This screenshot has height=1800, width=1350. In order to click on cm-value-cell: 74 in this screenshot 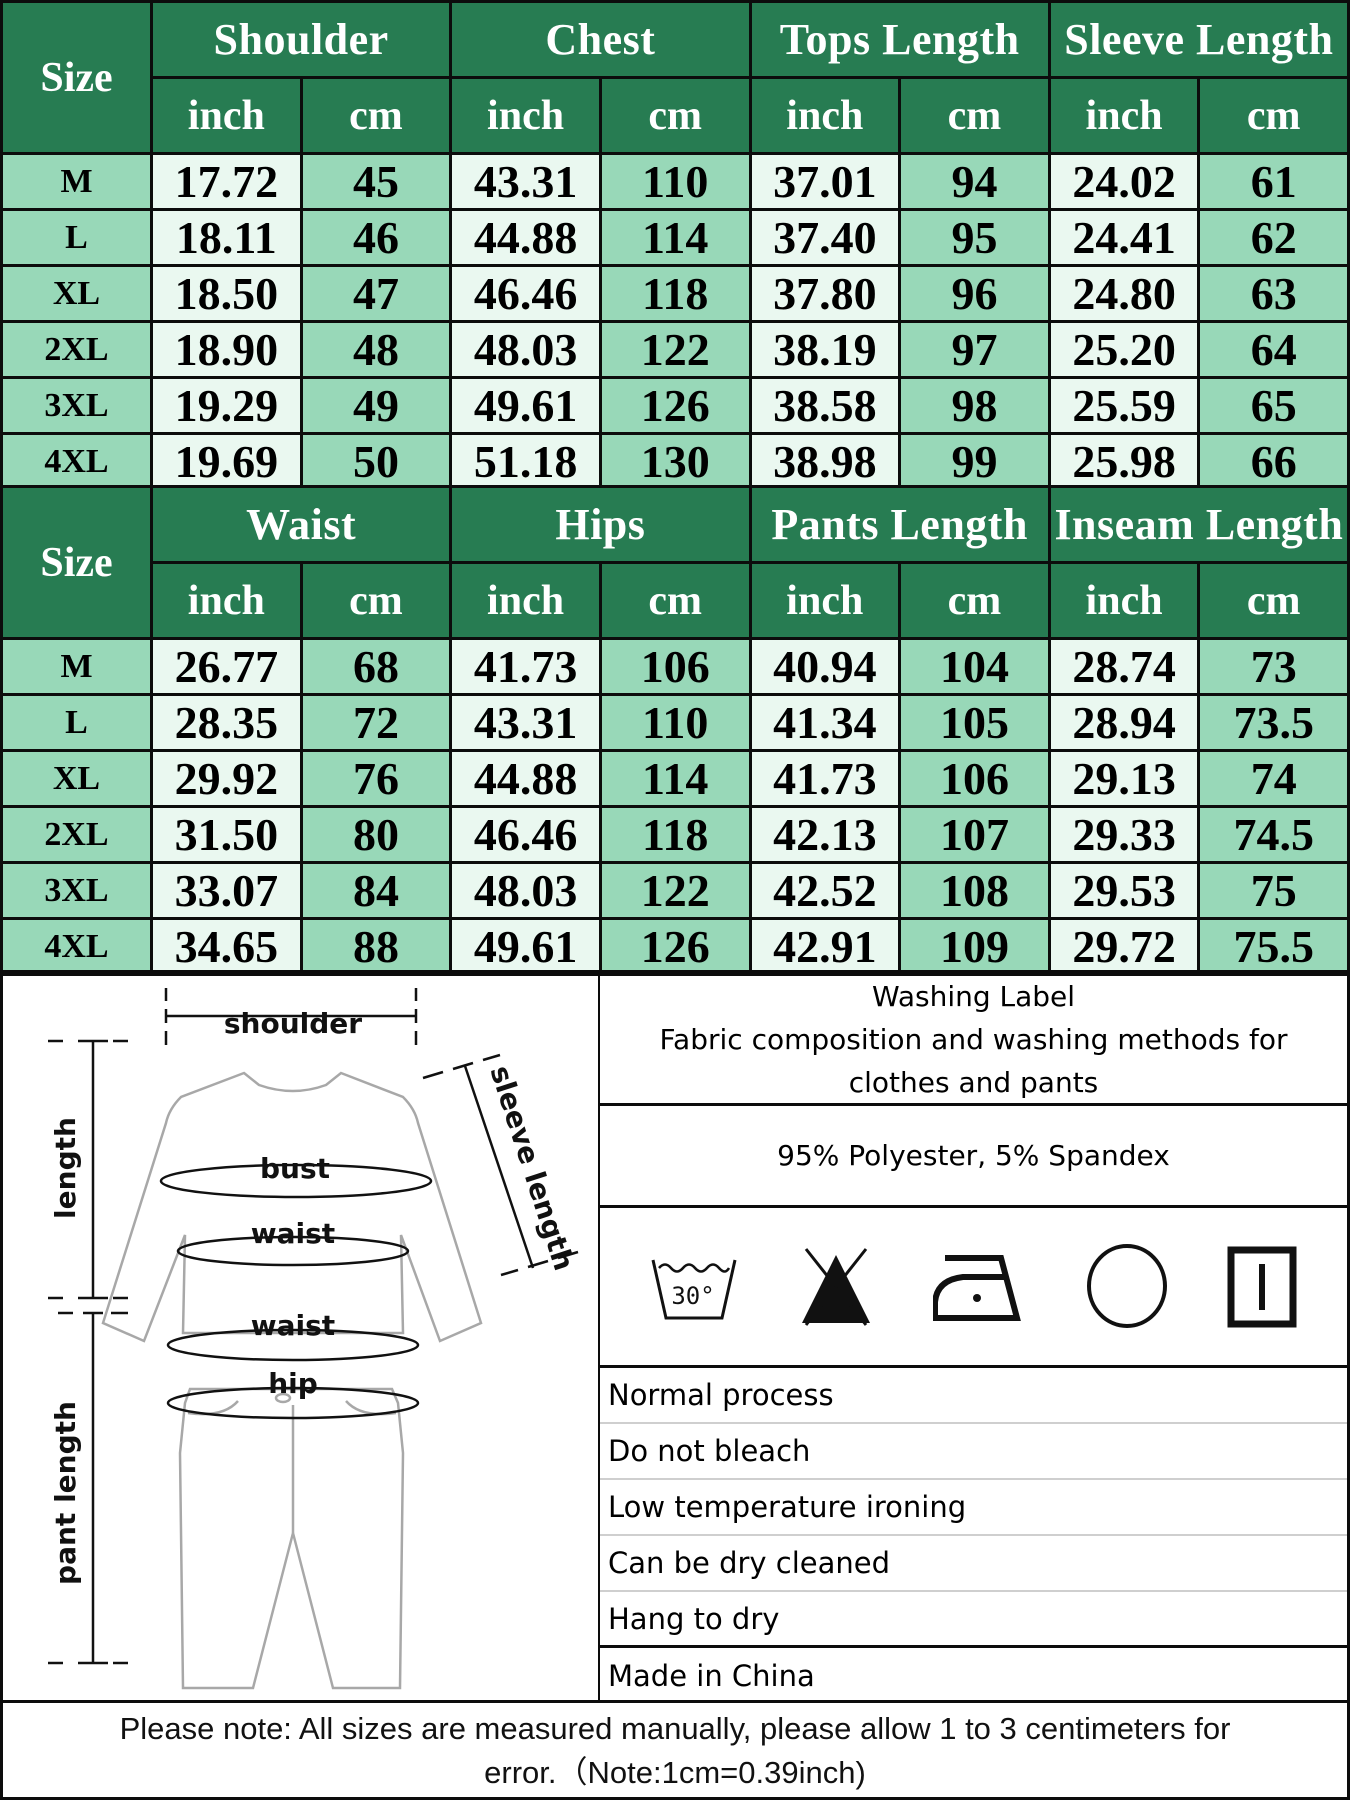, I will do `click(1273, 778)`.